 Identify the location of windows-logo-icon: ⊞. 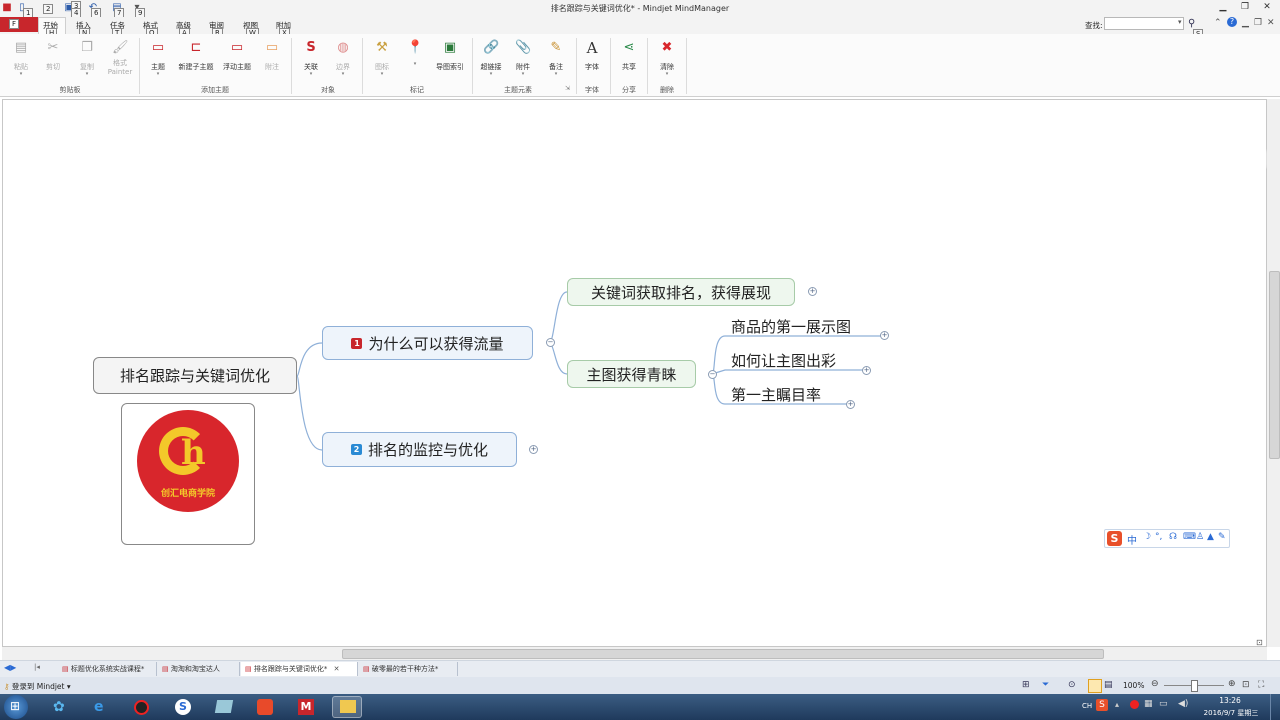
(15, 706).